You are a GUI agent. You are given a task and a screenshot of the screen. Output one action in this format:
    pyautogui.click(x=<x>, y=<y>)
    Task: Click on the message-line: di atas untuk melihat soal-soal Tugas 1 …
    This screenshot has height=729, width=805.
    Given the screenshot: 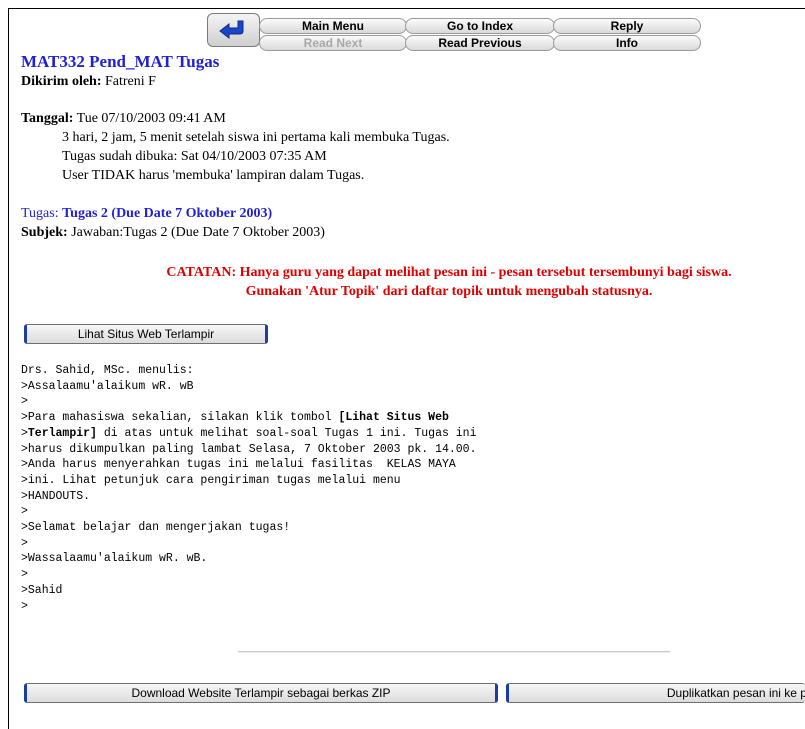 What is the action you would take?
    pyautogui.click(x=286, y=433)
    